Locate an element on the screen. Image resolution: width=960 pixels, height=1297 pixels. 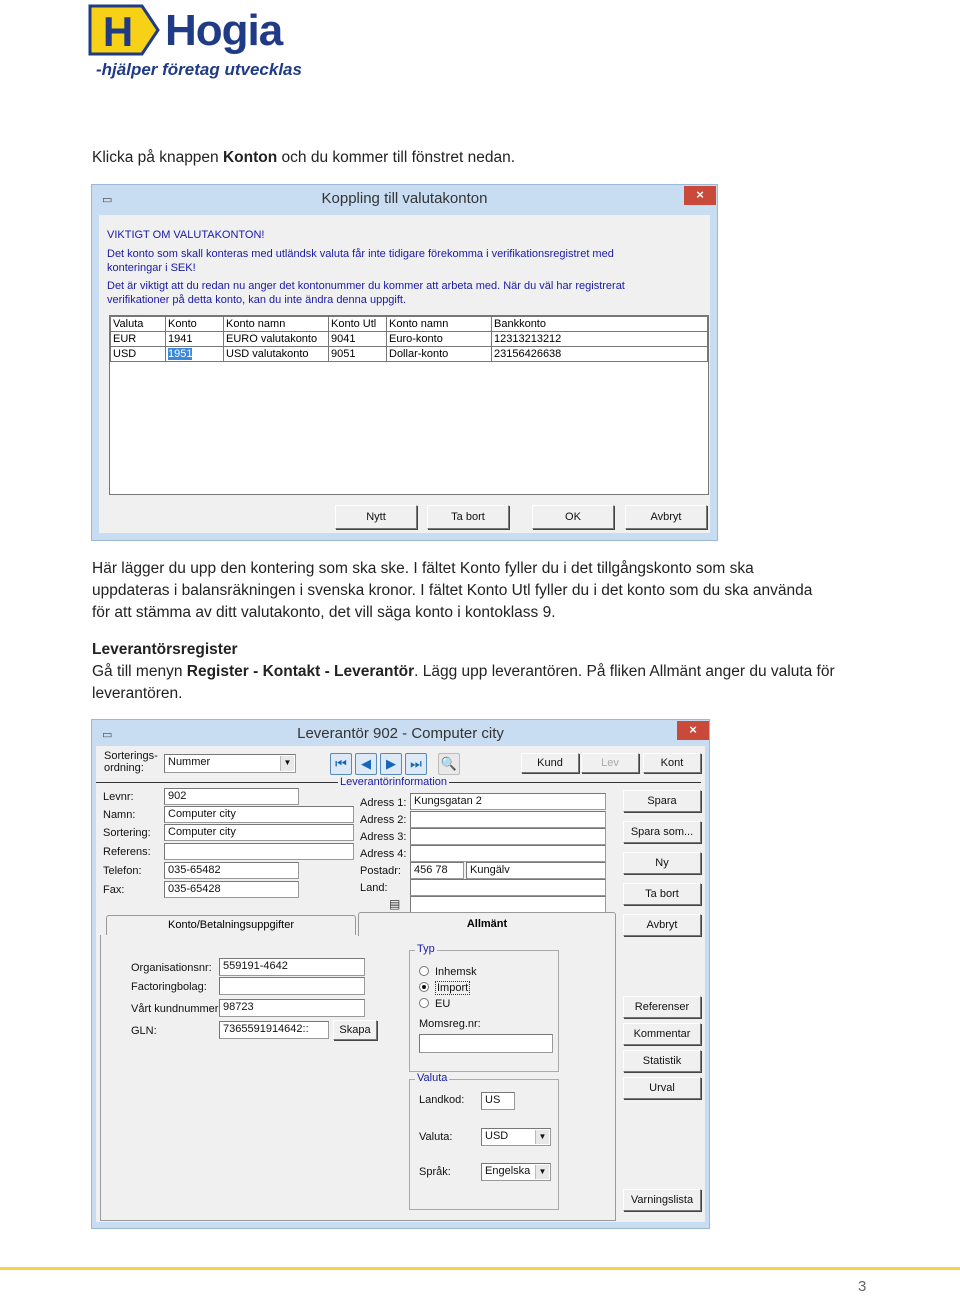
adress2-input is located at coordinates (508, 819).